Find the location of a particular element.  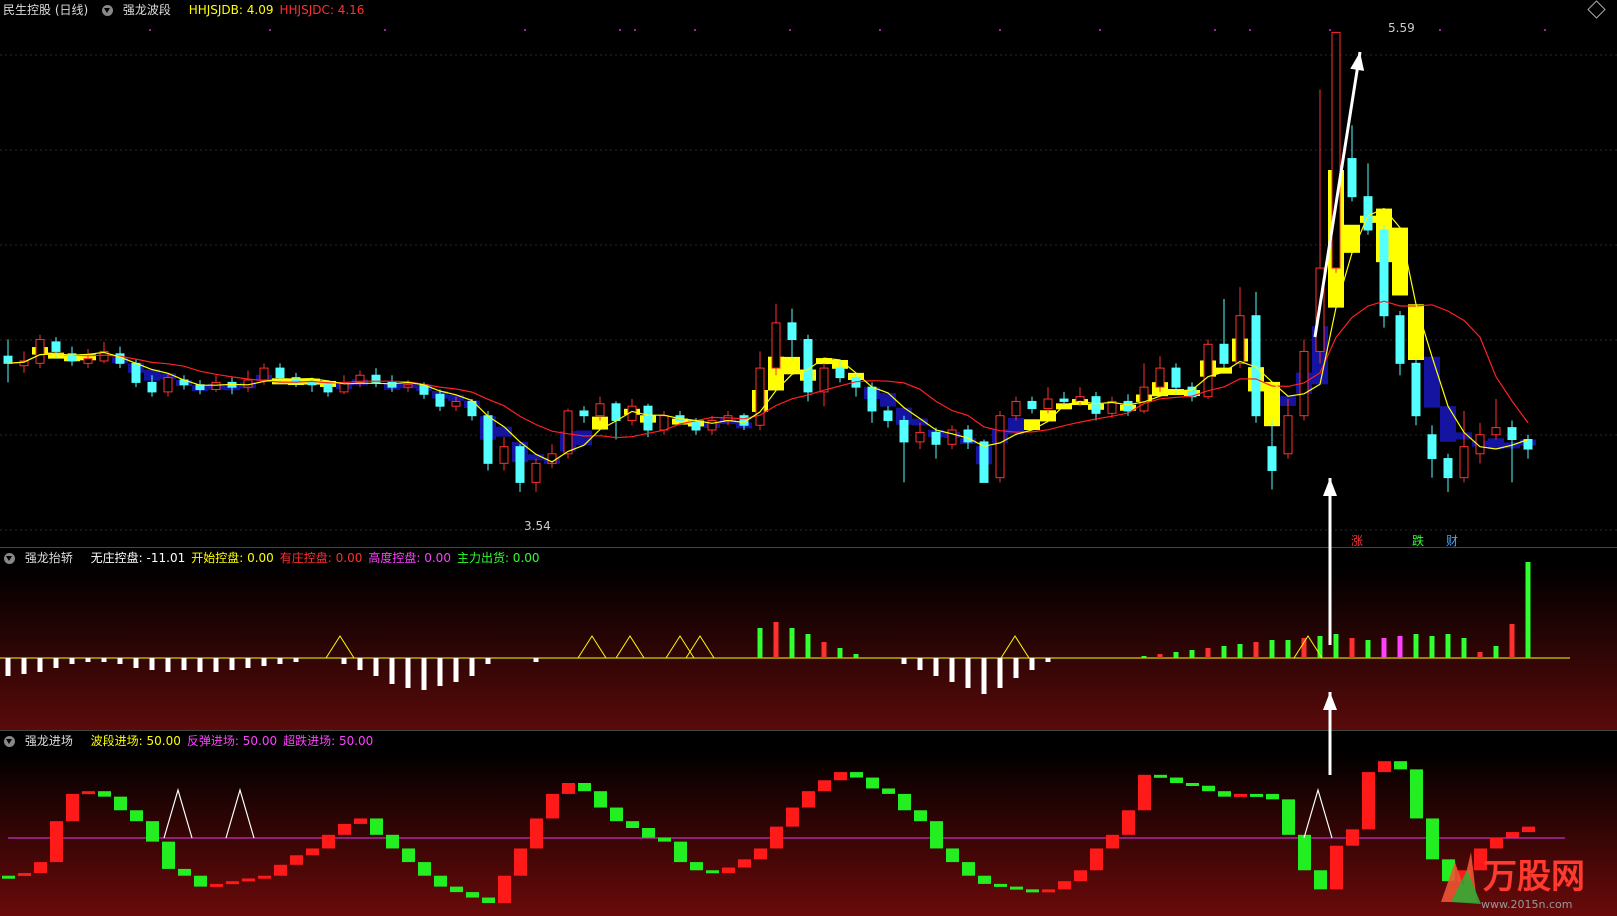

ind1-field-2: 有庄控盘: 0.00 is located at coordinates (321, 558).